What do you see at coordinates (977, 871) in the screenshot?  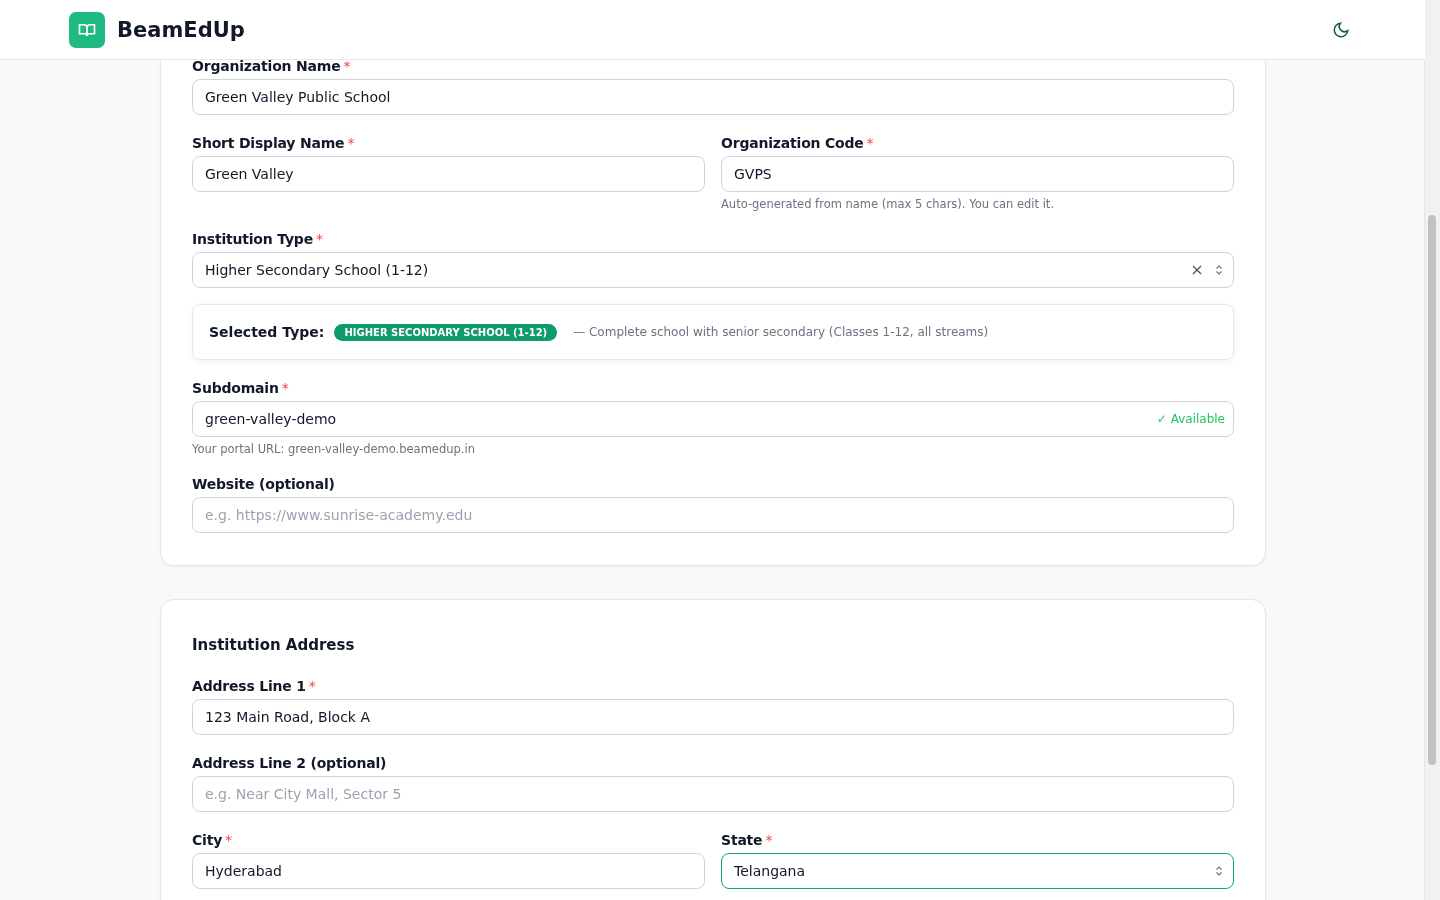 I see `select-field: Telangana` at bounding box center [977, 871].